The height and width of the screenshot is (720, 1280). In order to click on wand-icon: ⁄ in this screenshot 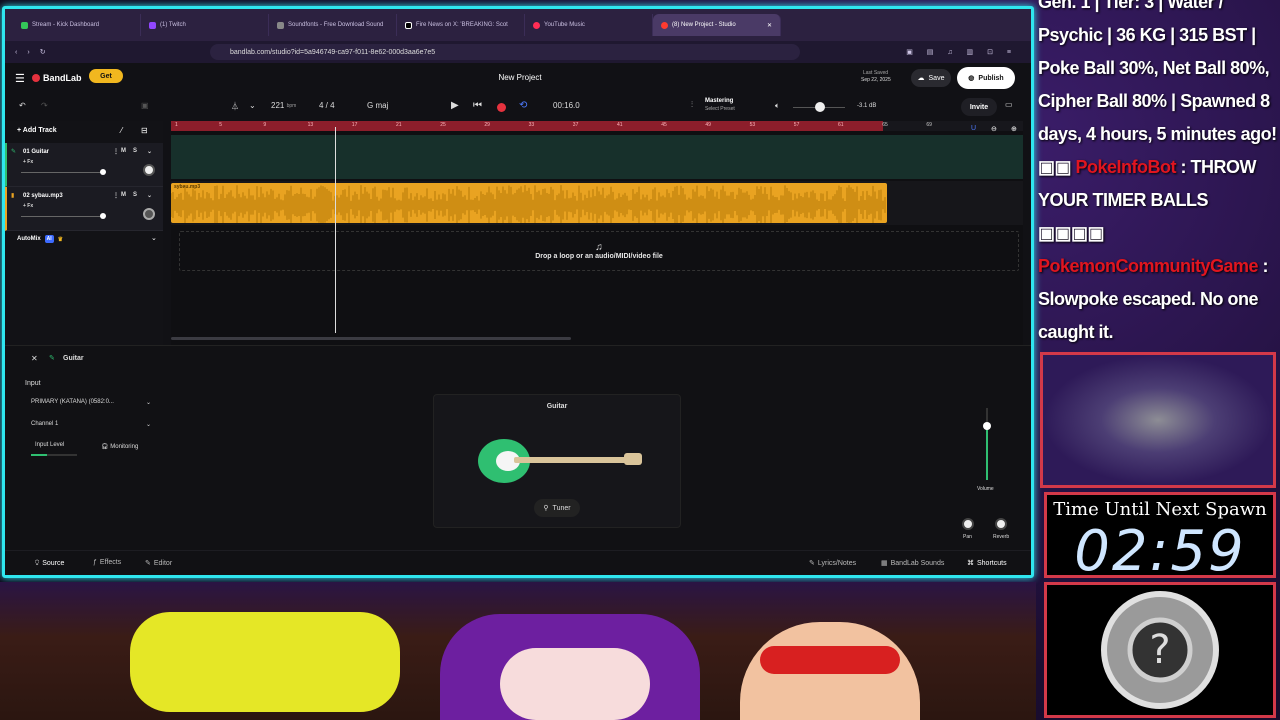, I will do `click(121, 130)`.